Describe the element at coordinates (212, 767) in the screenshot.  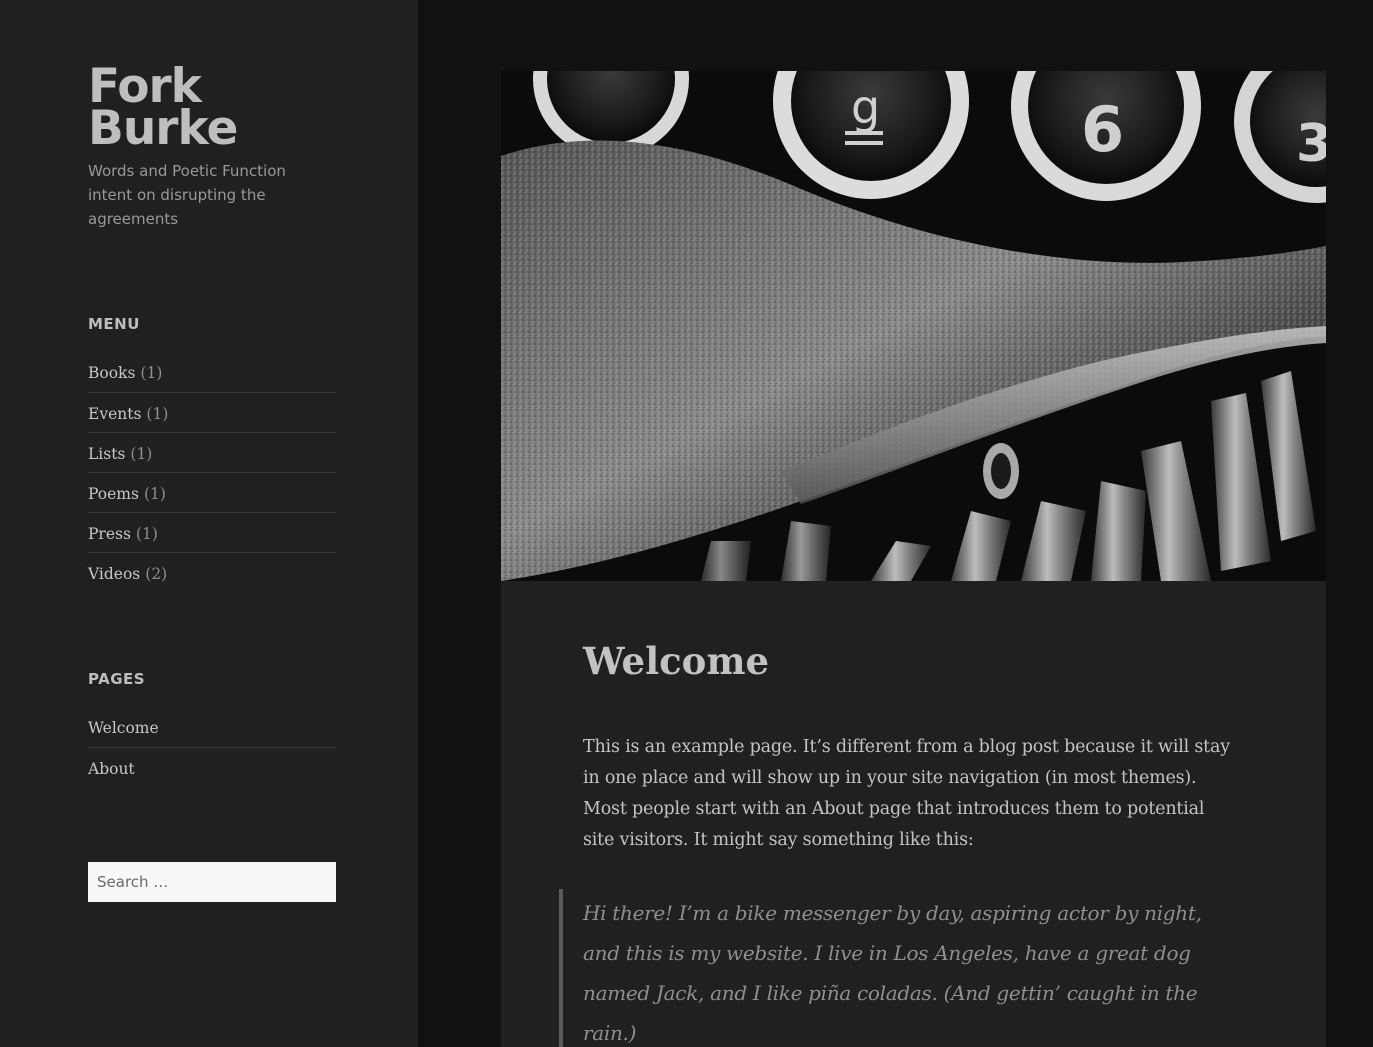
I see `page-item-about: About` at that location.